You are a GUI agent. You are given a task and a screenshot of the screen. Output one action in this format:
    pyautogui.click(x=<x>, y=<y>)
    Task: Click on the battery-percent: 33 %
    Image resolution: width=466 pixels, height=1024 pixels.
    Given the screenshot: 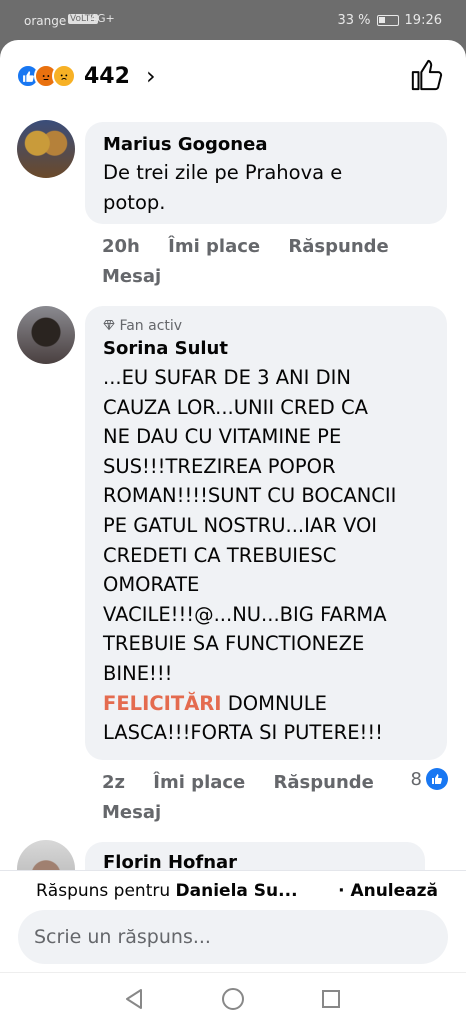 What is the action you would take?
    pyautogui.click(x=354, y=20)
    